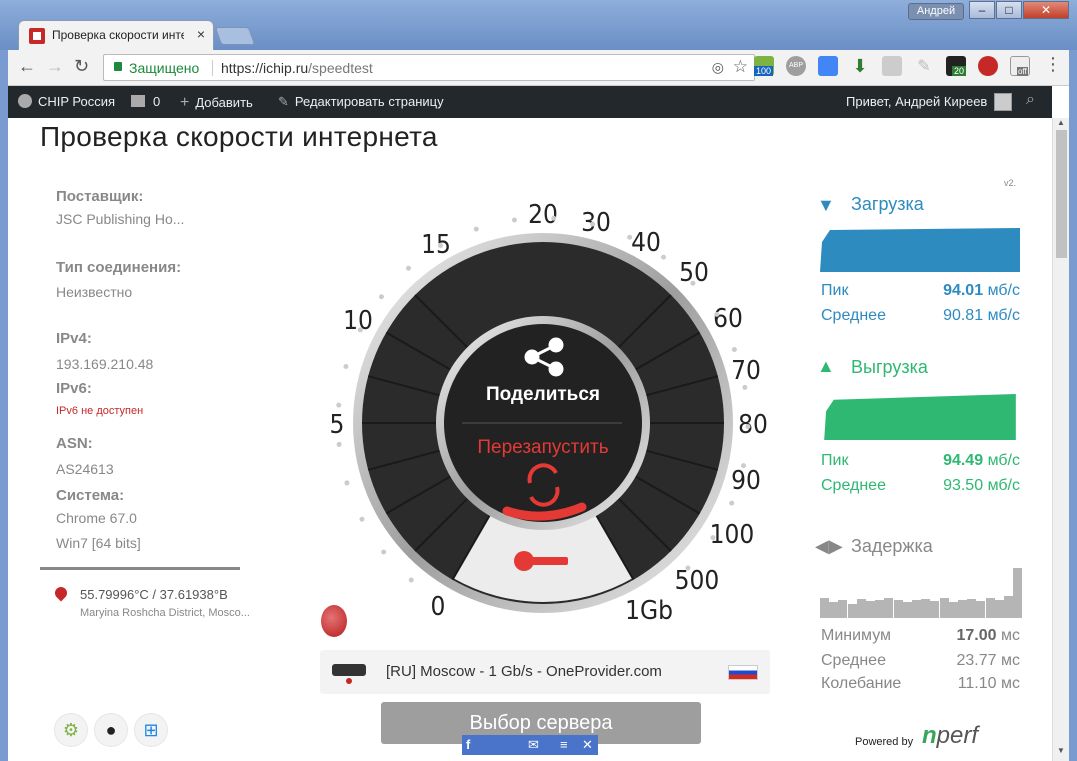 This screenshot has width=1077, height=761. Describe the element at coordinates (151, 730) in the screenshot. I see `windows-icon: ⊞` at that location.